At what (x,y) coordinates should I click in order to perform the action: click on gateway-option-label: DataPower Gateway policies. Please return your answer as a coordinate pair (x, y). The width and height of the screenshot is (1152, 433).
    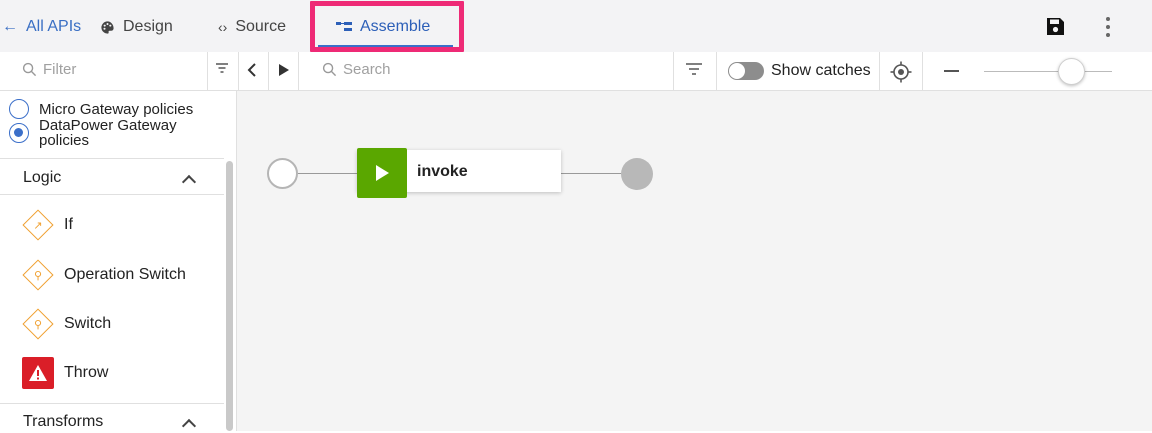
    Looking at the image, I should click on (108, 133).